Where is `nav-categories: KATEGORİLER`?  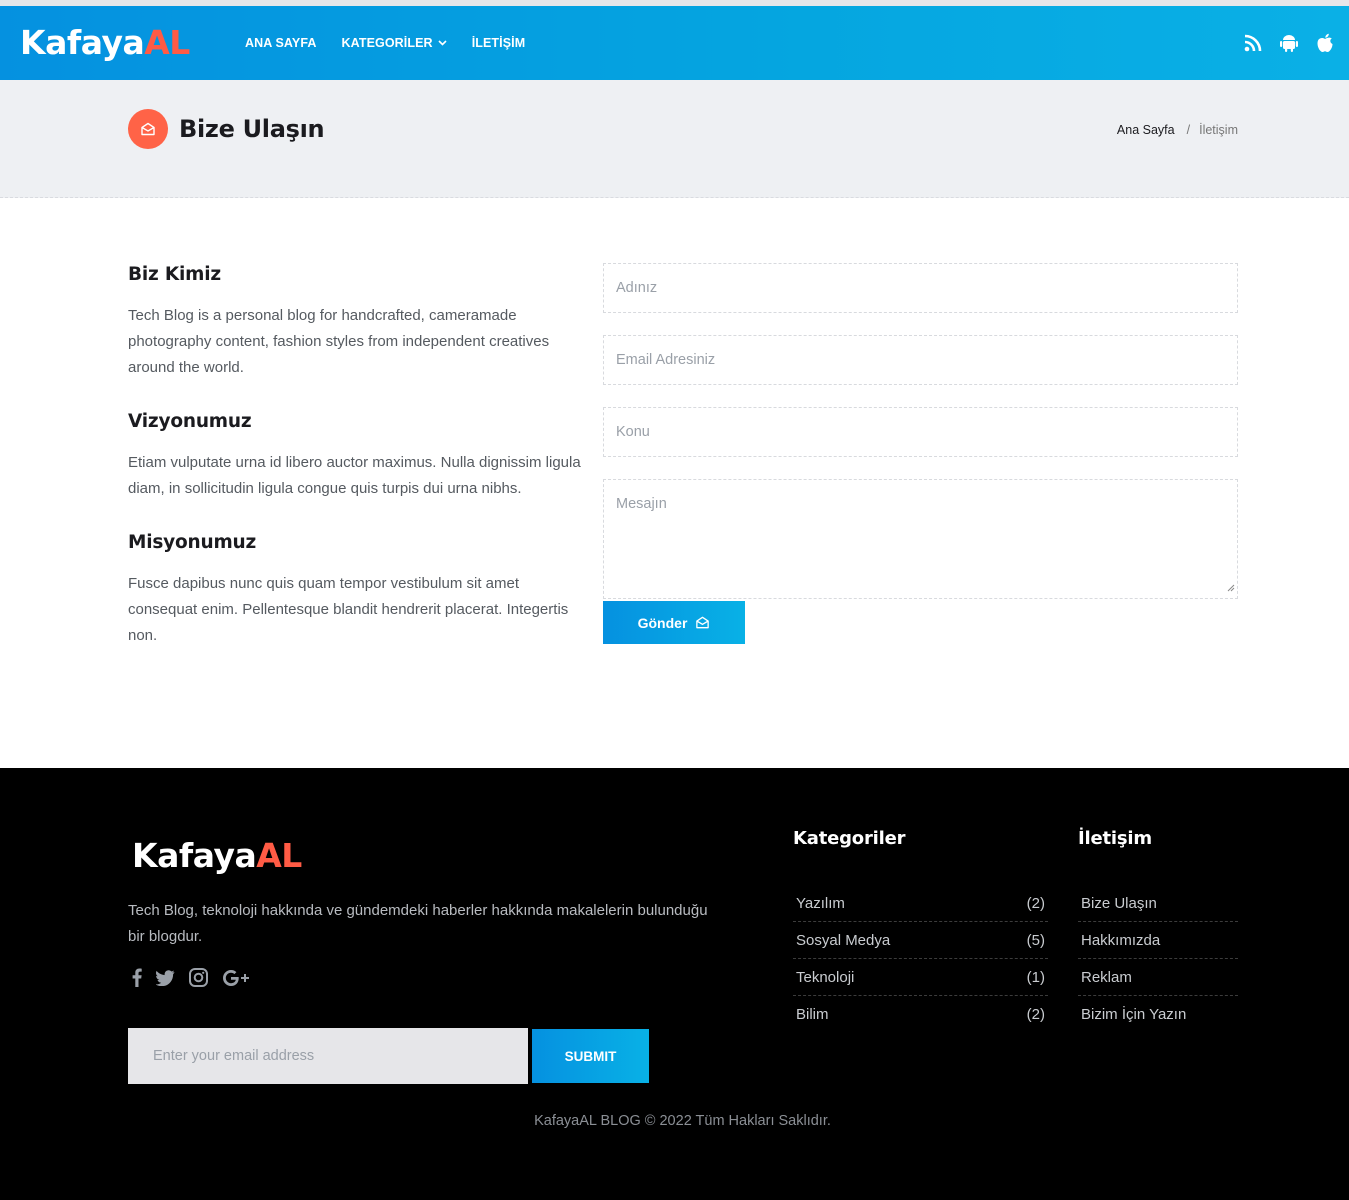 nav-categories: KATEGORİLER is located at coordinates (394, 43).